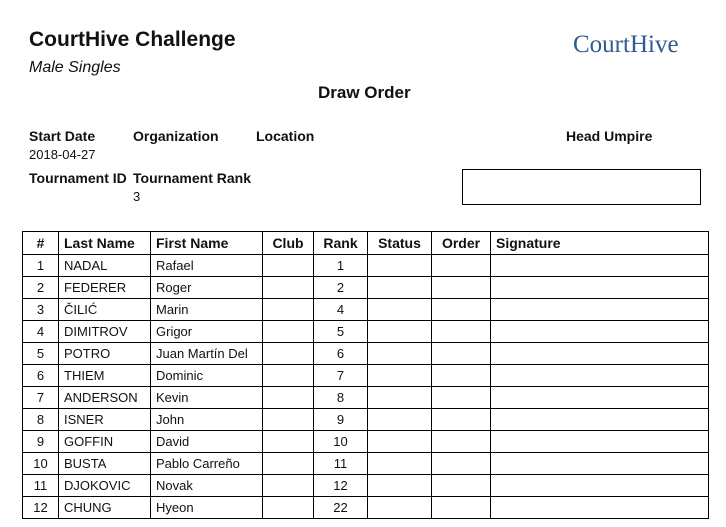 This screenshot has height=527, width=726. I want to click on cell-first-name: Grigor, so click(206, 331).